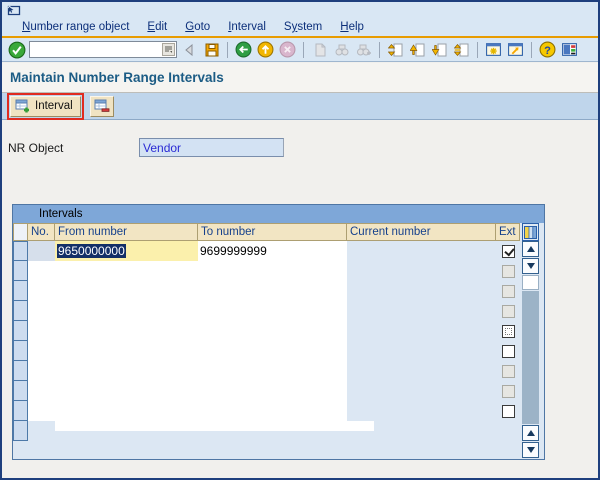  Describe the element at coordinates (530, 266) in the screenshot. I see `scroll-down-icon` at that location.